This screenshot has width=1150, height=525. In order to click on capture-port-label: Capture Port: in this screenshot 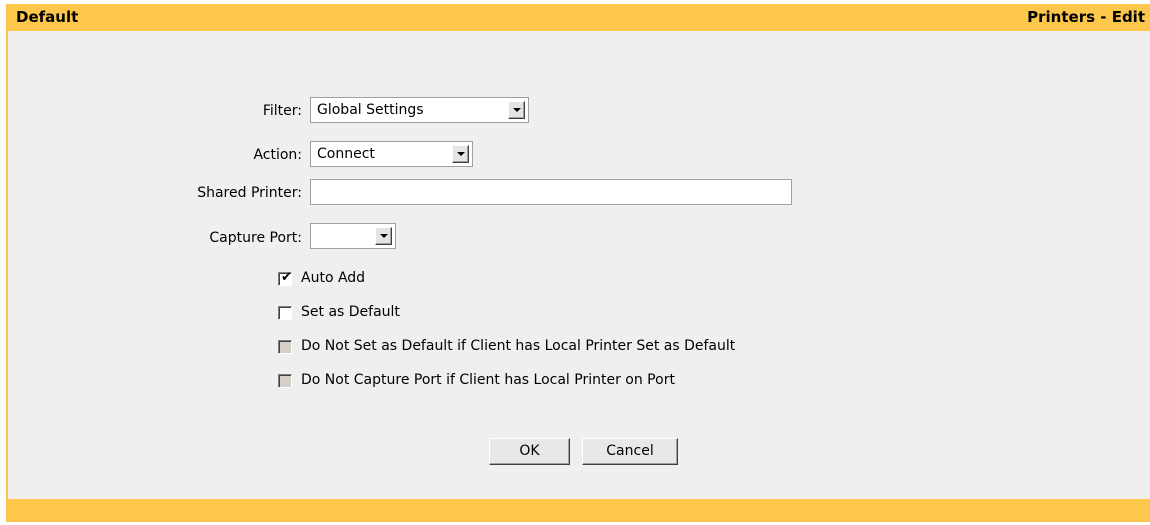, I will do `click(255, 238)`.